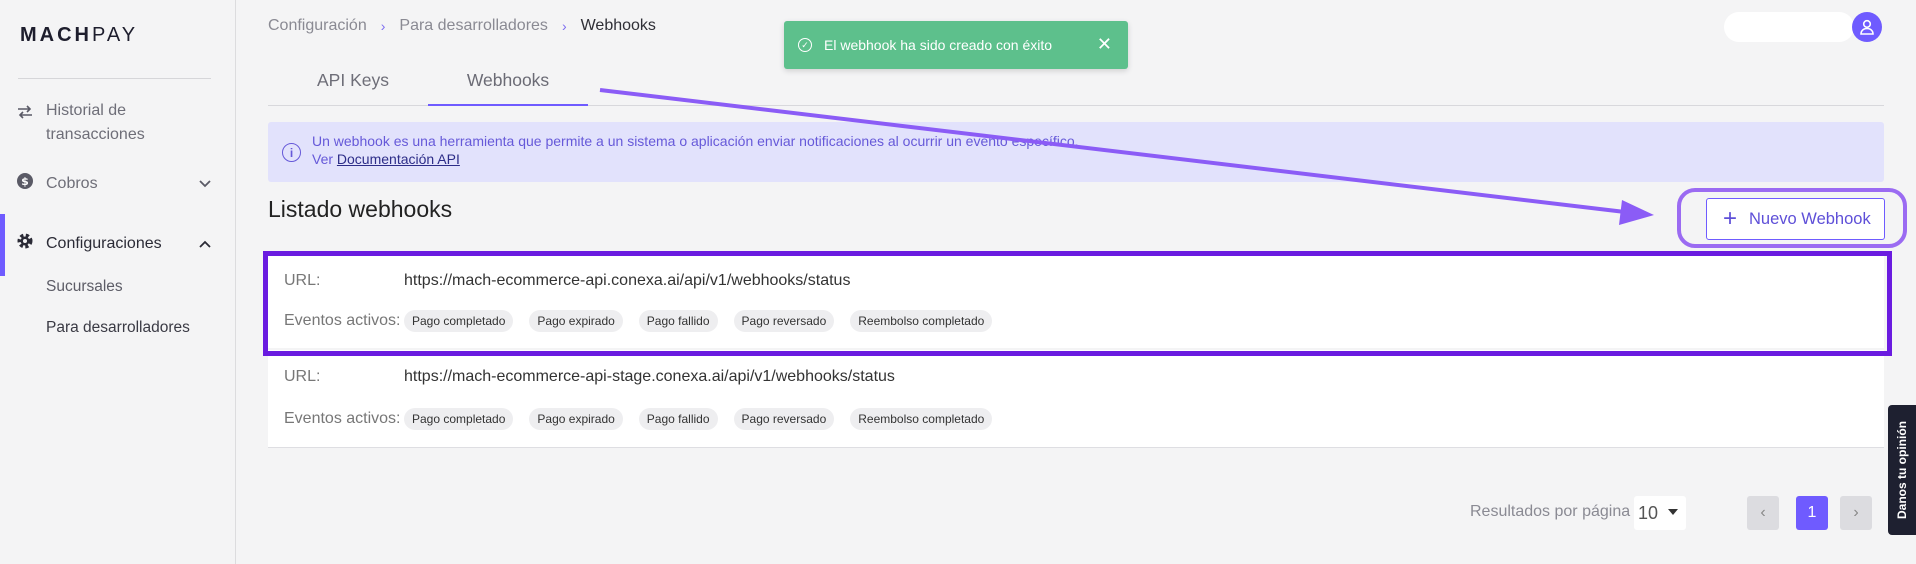 This screenshot has height=564, width=1916. What do you see at coordinates (84, 287) in the screenshot?
I see `sidebar-subitem-sucursales: Sucursales` at bounding box center [84, 287].